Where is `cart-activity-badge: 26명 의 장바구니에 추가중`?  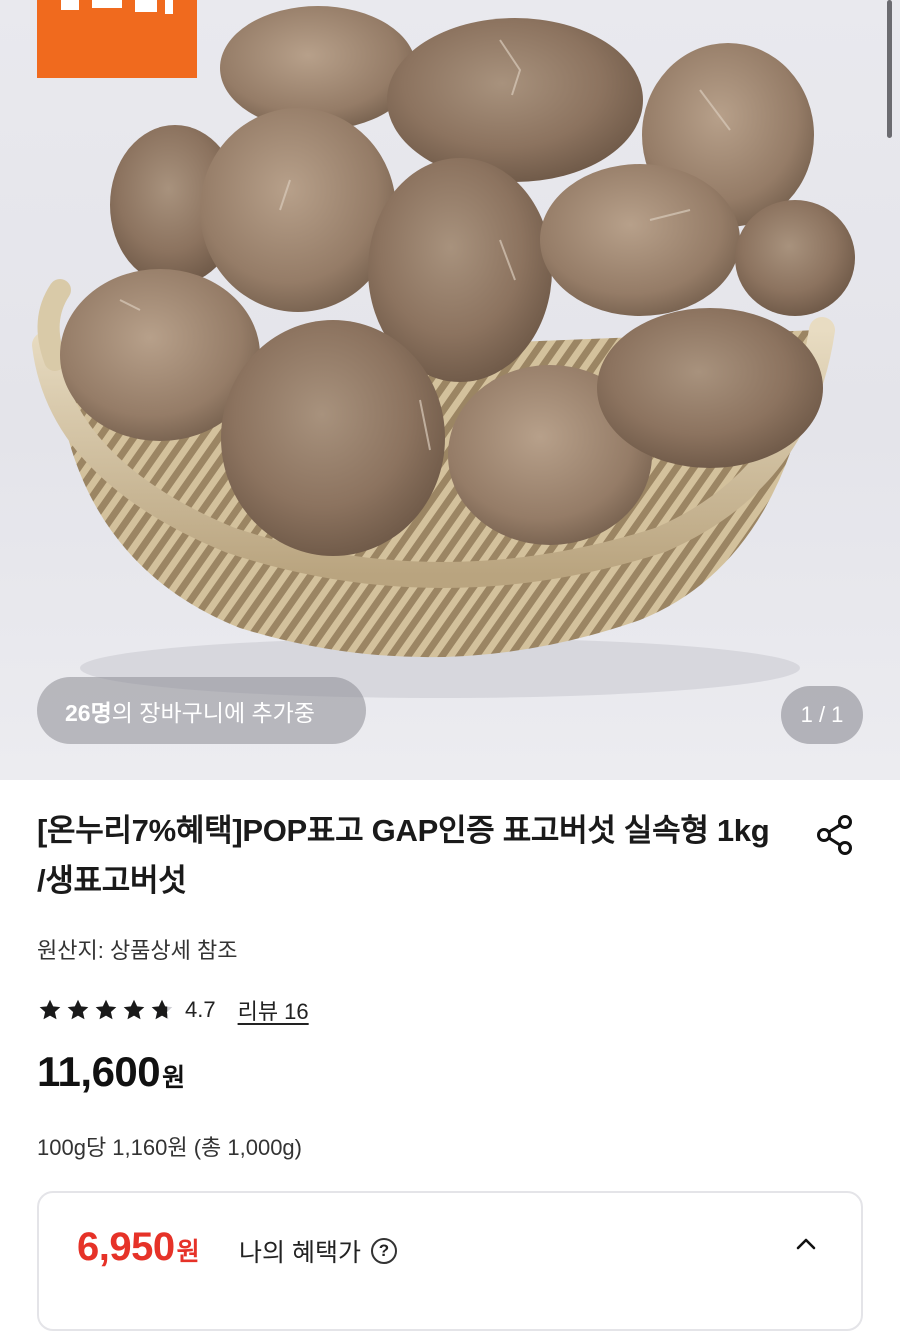 cart-activity-badge: 26명 의 장바구니에 추가중 is located at coordinates (201, 710).